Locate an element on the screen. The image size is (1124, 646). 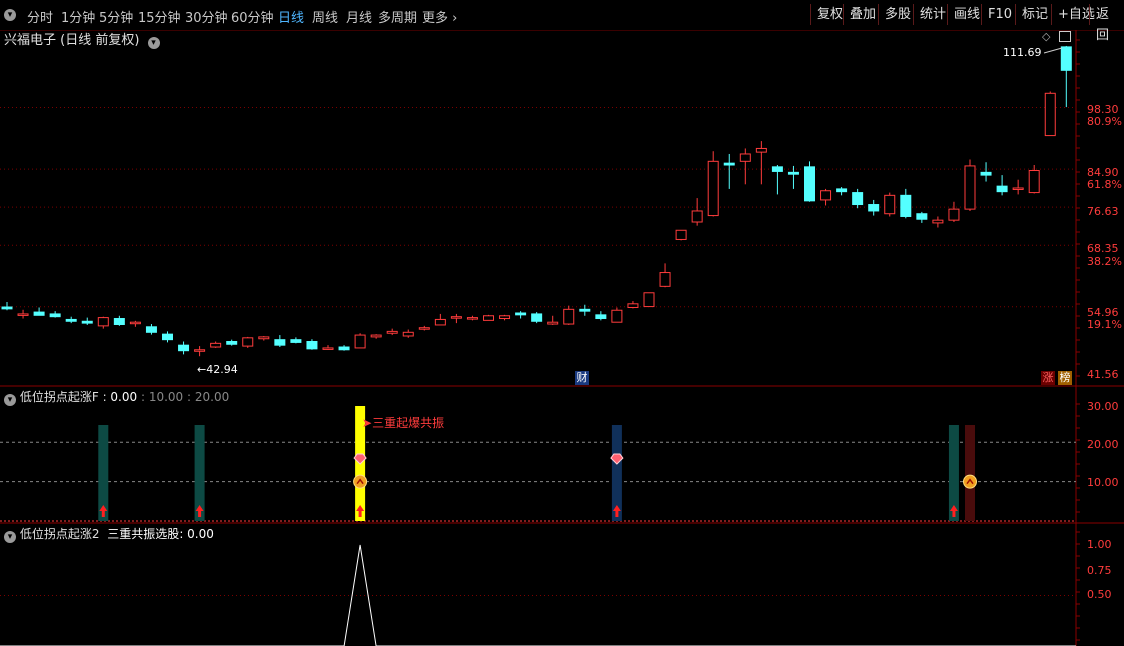
percent-tick: 80.9% is located at coordinates (1104, 121).